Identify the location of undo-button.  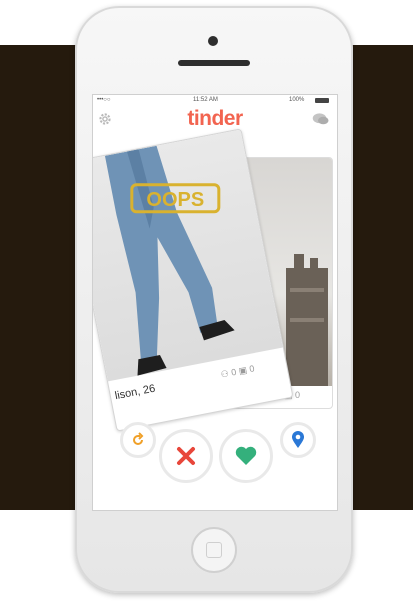
(138, 440).